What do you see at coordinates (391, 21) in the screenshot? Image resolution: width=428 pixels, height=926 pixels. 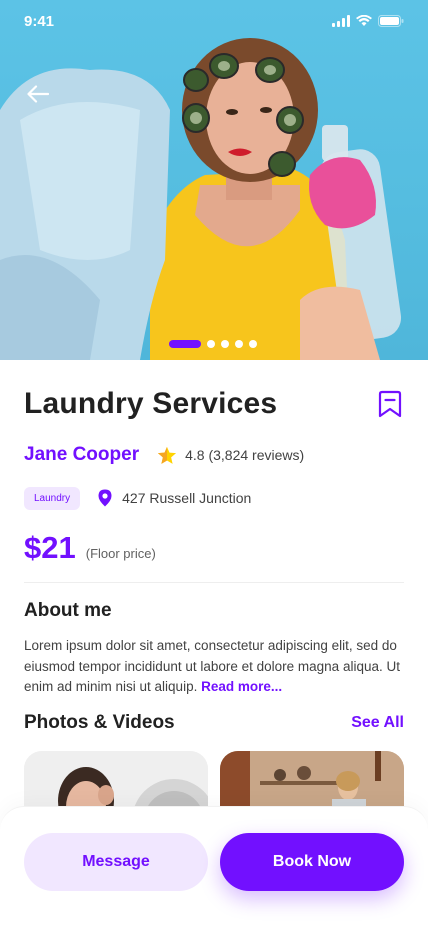 I see `battery-icon` at bounding box center [391, 21].